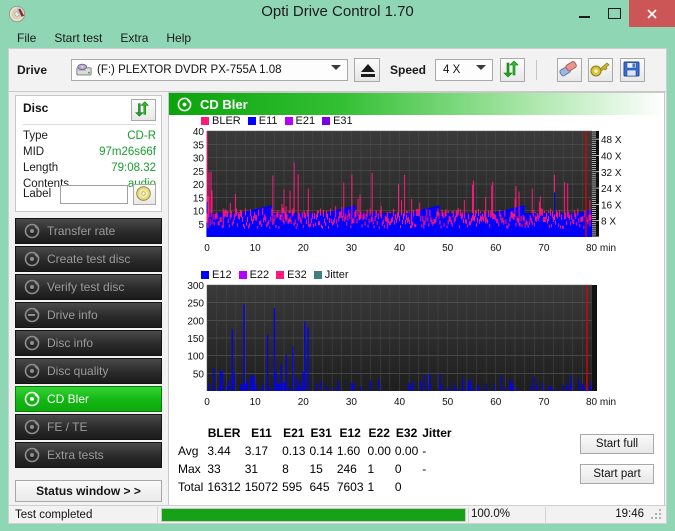 Image resolution: width=675 pixels, height=531 pixels. Describe the element at coordinates (611, 156) in the screenshot. I see `svg-text: 40 X` at that location.